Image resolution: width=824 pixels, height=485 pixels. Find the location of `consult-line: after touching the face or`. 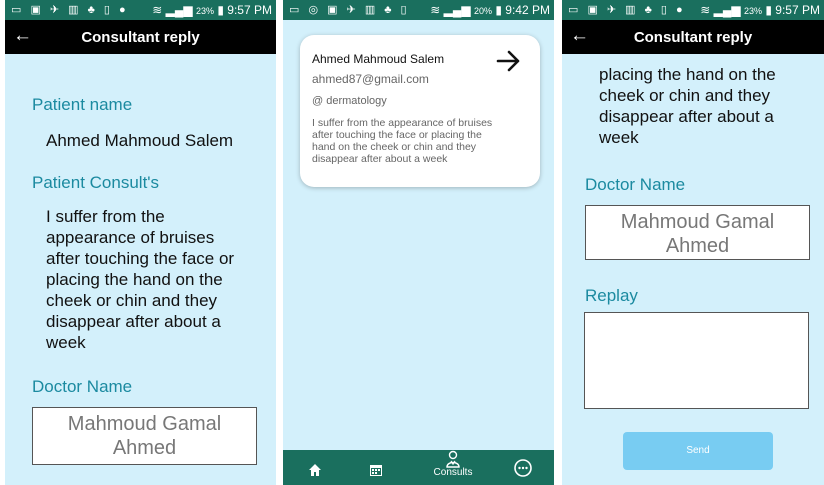

consult-line: after touching the face or is located at coordinates (140, 258).